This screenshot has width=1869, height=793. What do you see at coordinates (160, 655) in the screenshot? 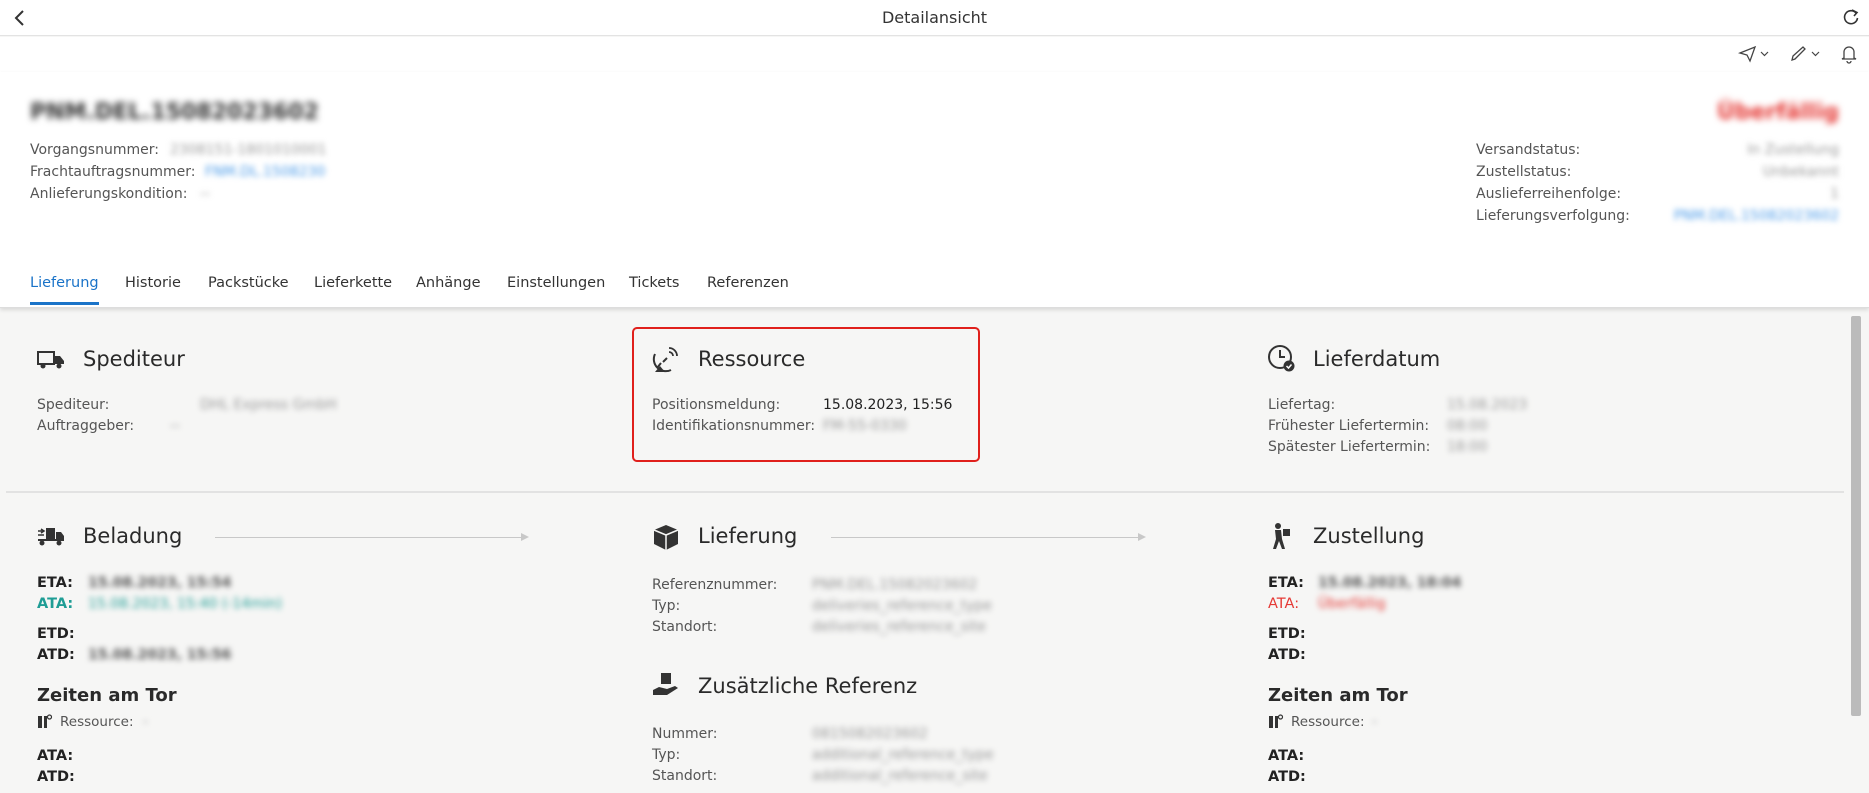
I see `atd-value: 15.08.2023, 15:56` at bounding box center [160, 655].